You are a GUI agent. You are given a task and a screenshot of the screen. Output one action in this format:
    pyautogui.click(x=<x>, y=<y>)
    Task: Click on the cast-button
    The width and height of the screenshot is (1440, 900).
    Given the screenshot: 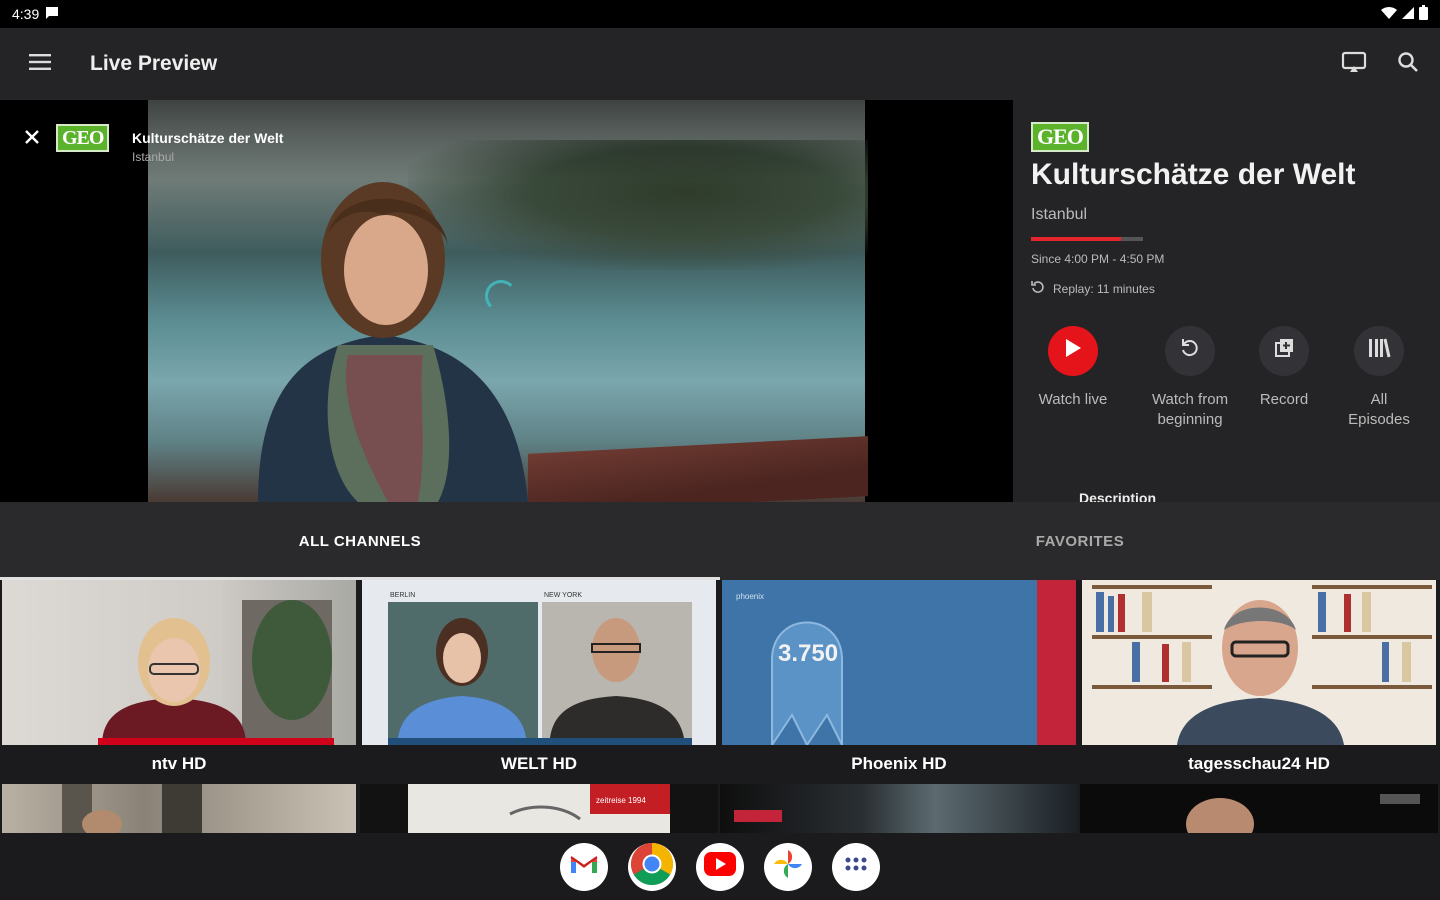 What is the action you would take?
    pyautogui.click(x=1354, y=64)
    